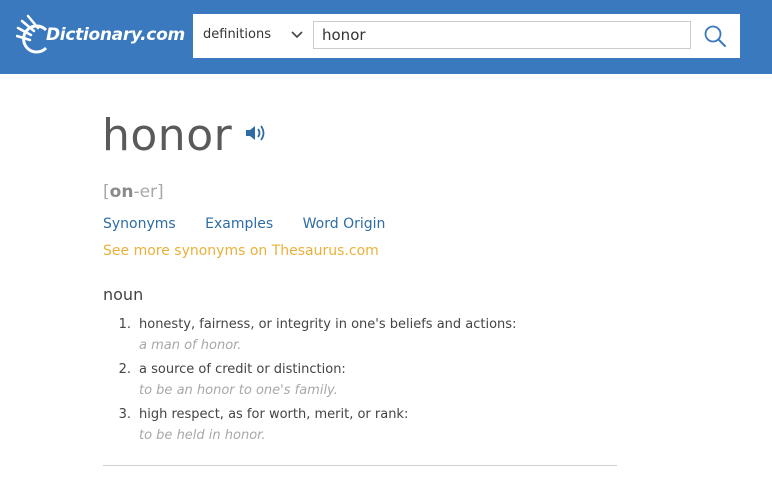 This screenshot has height=492, width=772. I want to click on definition-example: to be an honor to one's family., so click(238, 390).